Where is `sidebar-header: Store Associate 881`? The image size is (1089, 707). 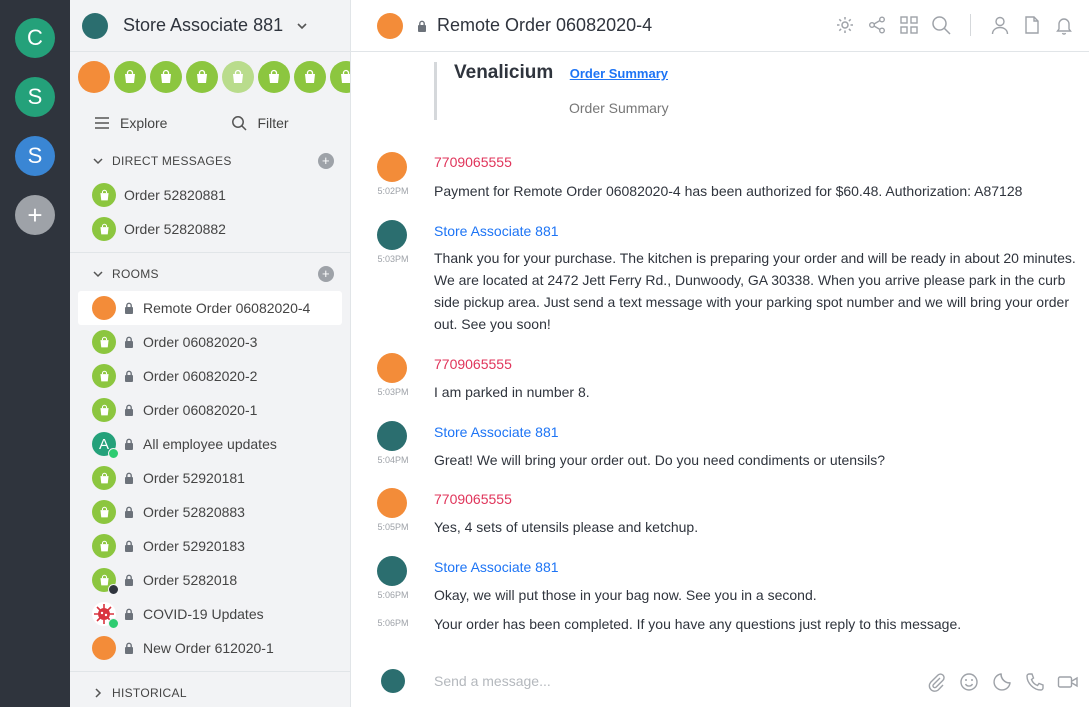
sidebar-header: Store Associate 881 is located at coordinates (210, 26).